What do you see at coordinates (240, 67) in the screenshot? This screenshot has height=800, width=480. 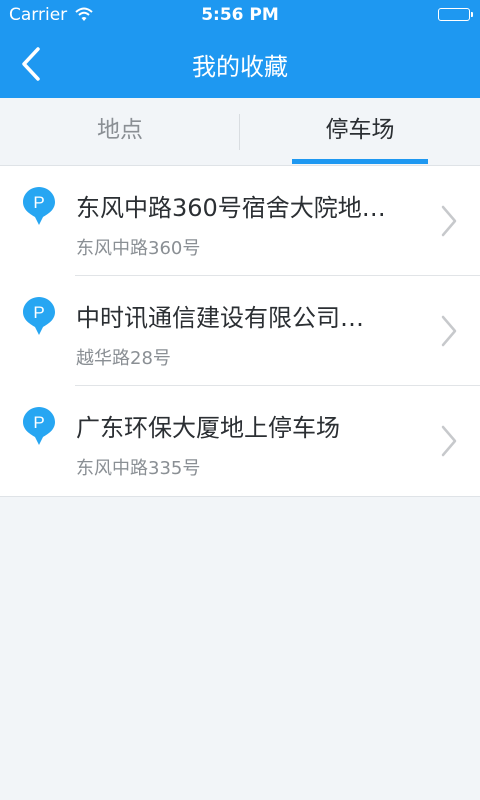 I see `page-title: 我的收藏` at bounding box center [240, 67].